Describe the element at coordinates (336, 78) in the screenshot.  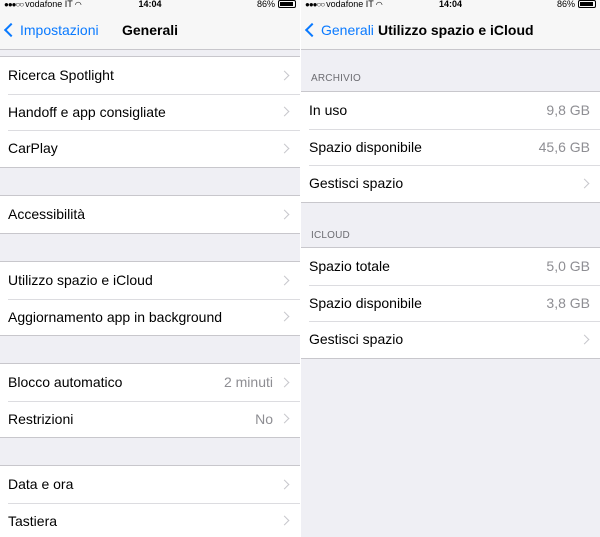
I see `section-header: ARCHIVIO` at that location.